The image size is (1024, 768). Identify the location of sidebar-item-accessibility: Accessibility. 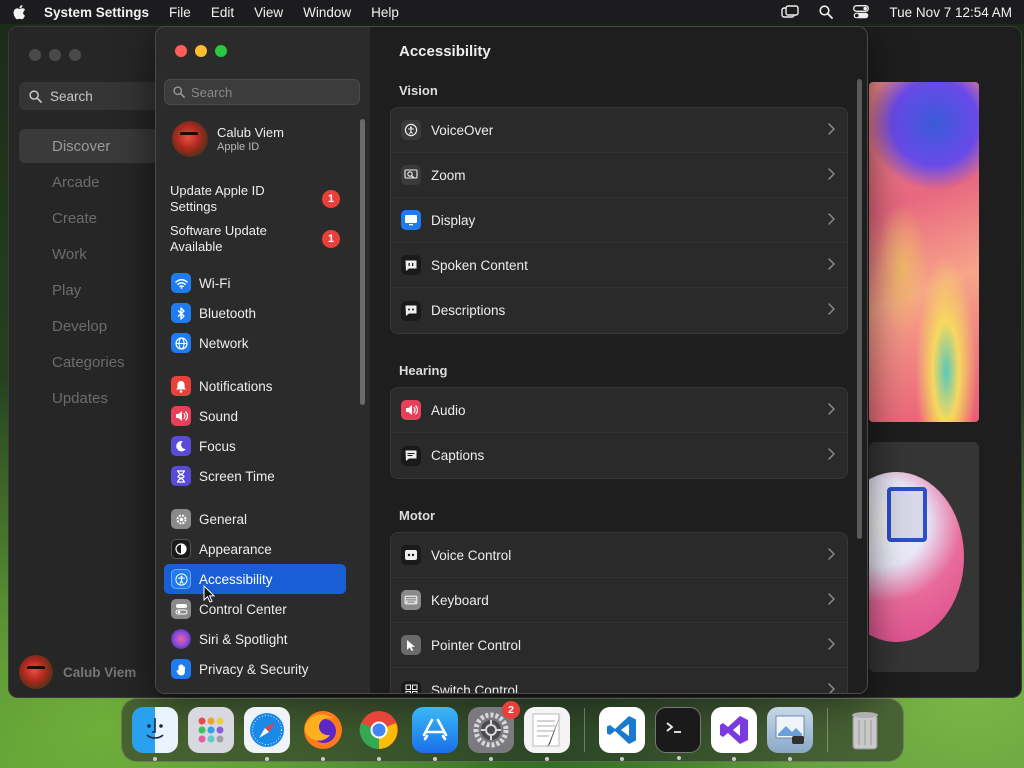
(255, 579).